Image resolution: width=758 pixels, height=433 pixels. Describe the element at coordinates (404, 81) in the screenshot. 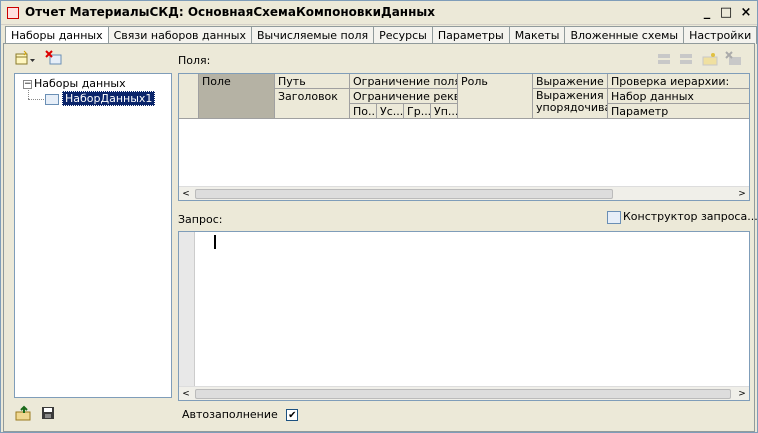

I see `column-header-field-restriction: Ограничение поля` at that location.